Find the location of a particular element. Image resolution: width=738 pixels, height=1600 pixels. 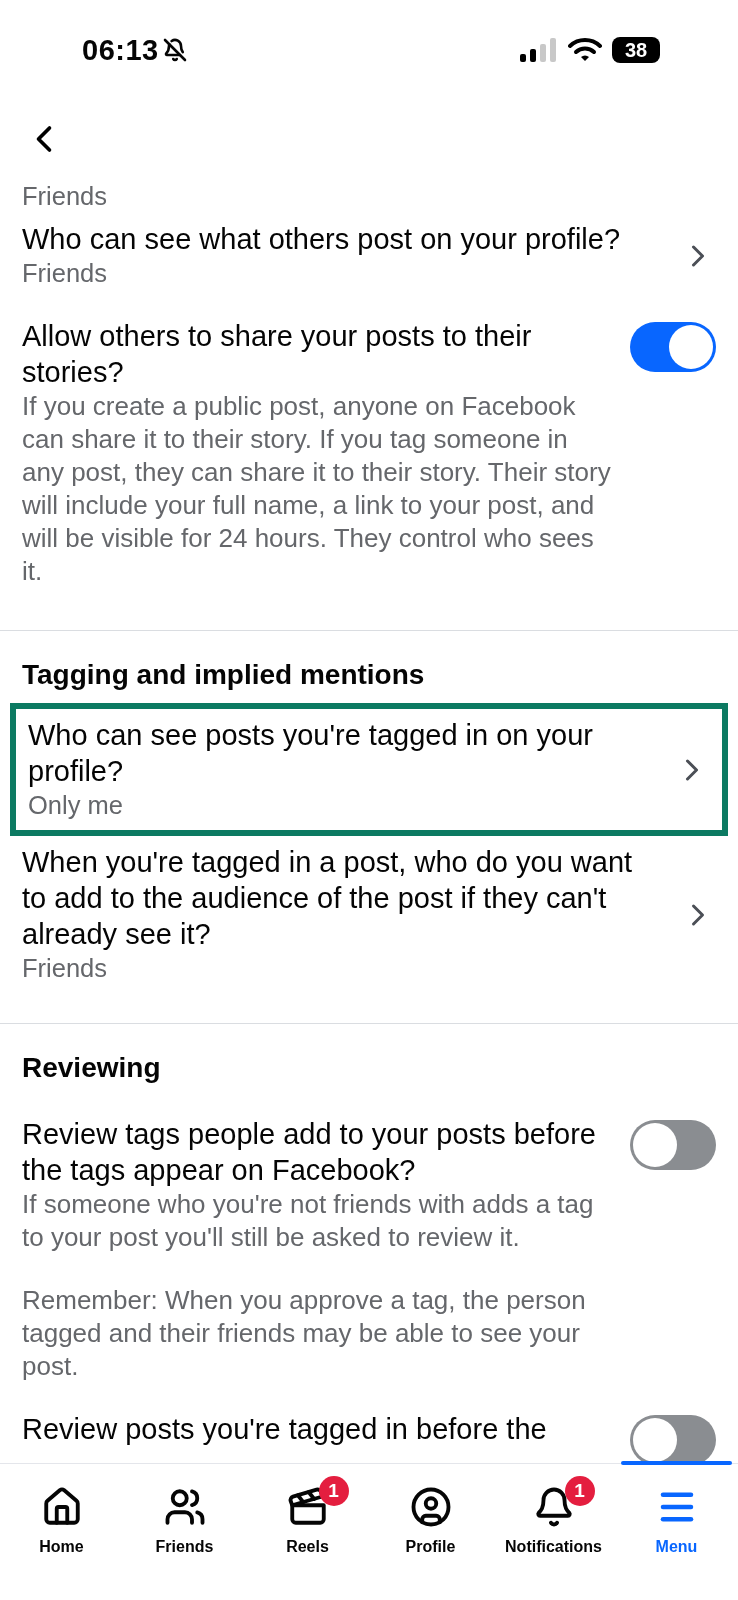

tab-bar-item: 1 Notifications is located at coordinates (553, 1532).